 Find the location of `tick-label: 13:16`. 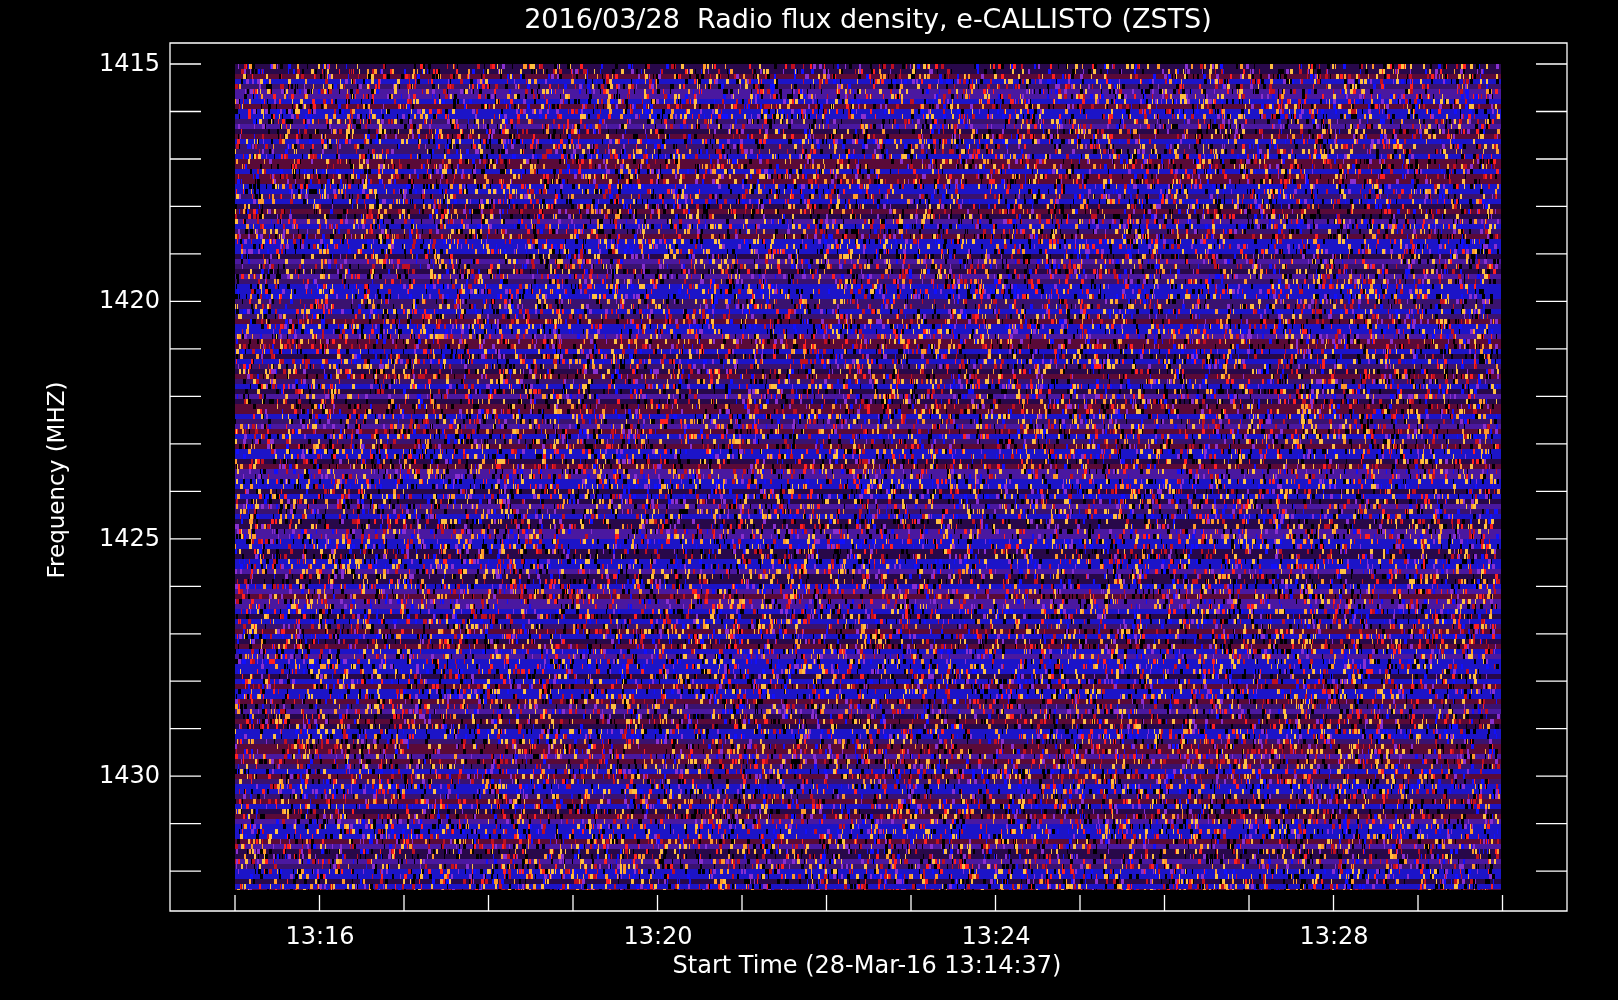

tick-label: 13:16 is located at coordinates (320, 936).